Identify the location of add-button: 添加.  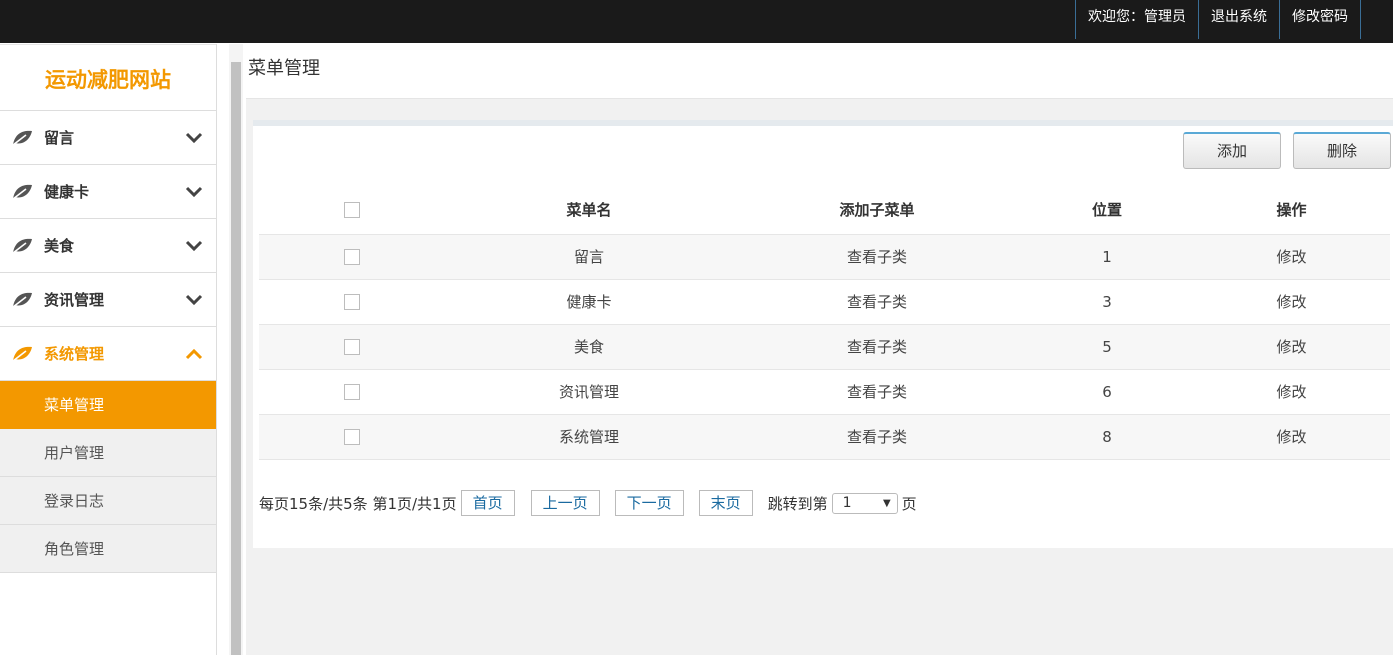
(1232, 150).